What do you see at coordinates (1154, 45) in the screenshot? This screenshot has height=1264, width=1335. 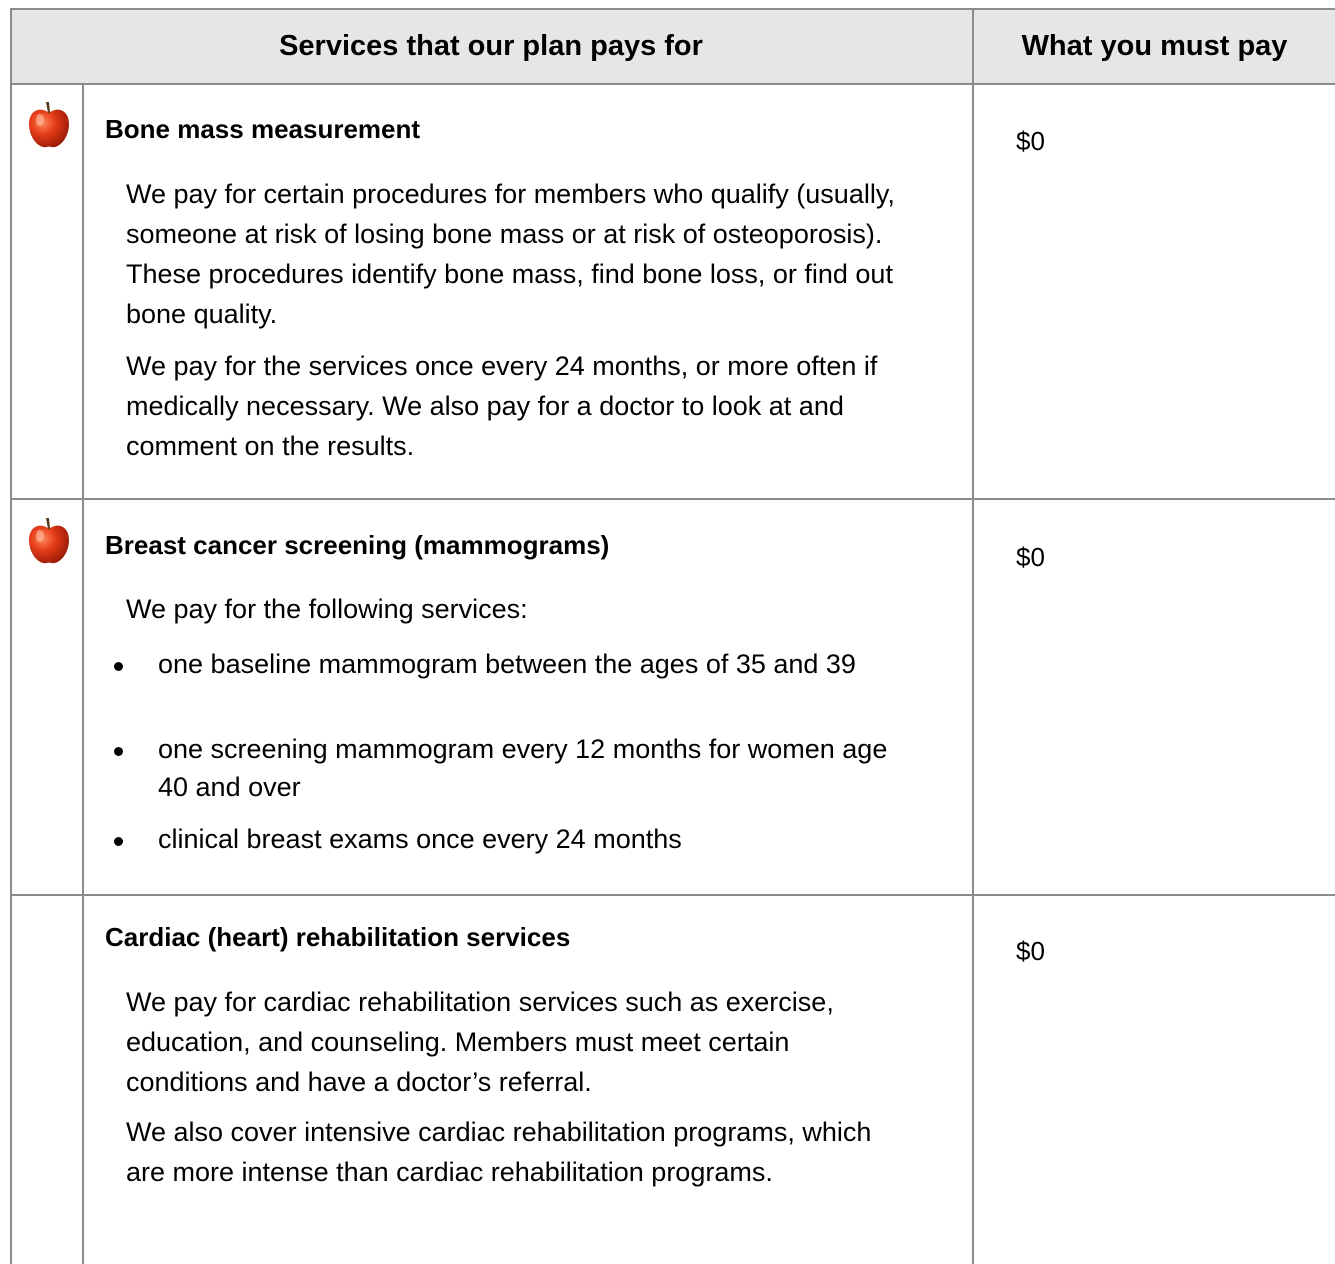 I see `header-what-you-pay: What you must pay` at bounding box center [1154, 45].